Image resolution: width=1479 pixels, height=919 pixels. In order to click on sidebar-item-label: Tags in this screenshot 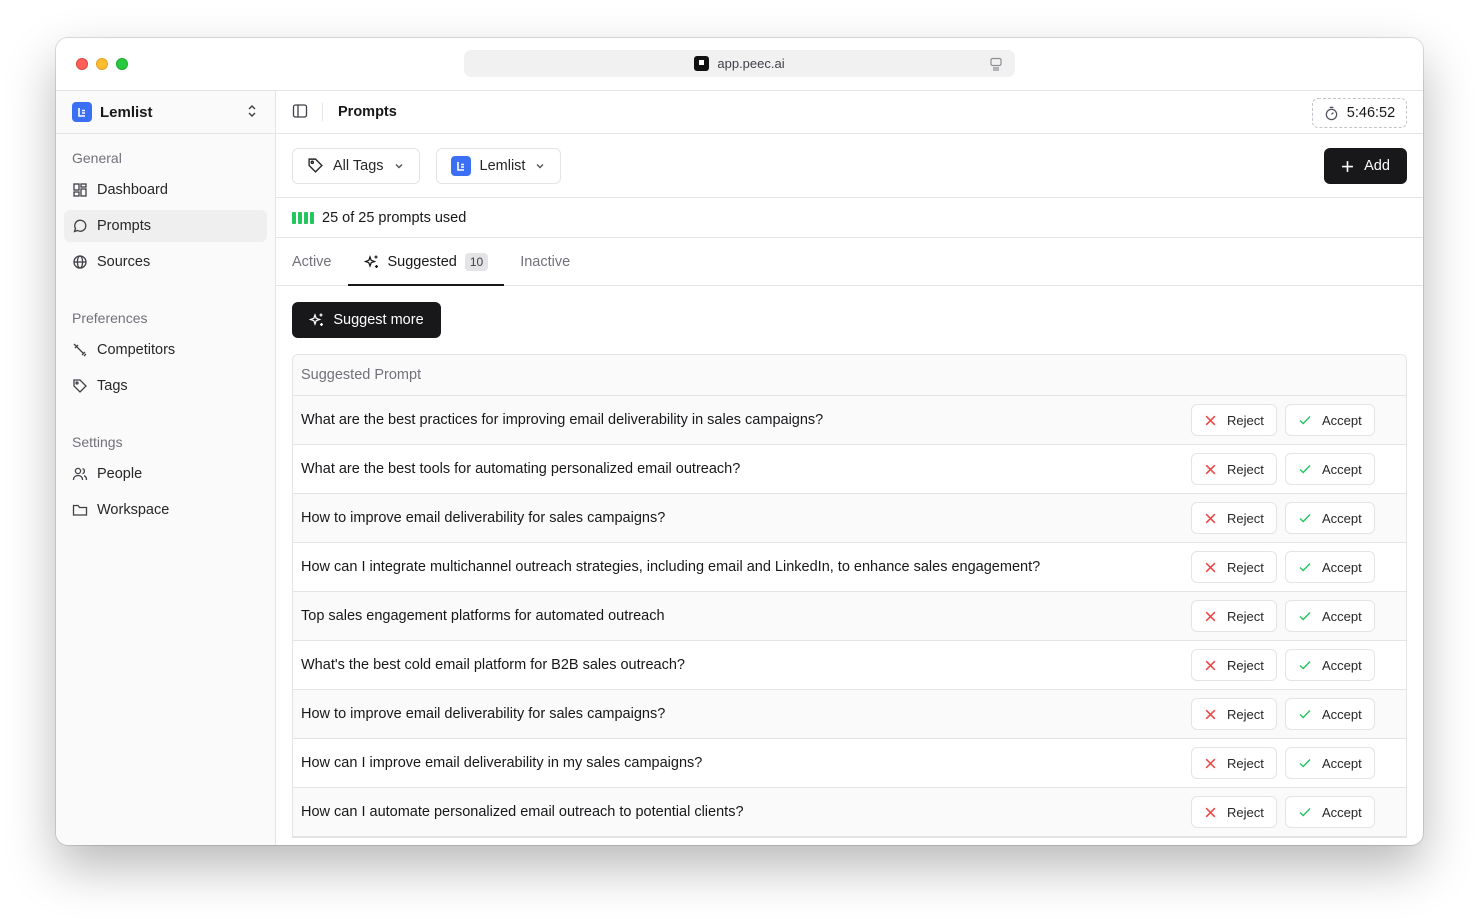, I will do `click(112, 386)`.